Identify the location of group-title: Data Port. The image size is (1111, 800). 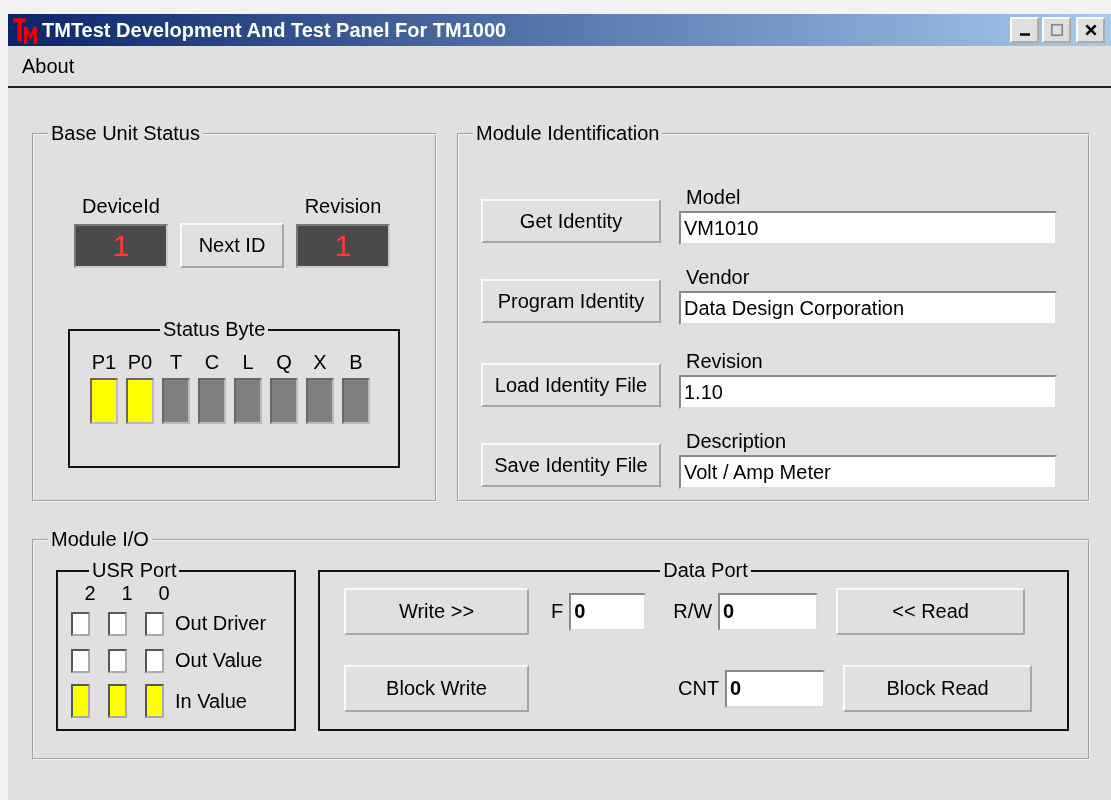
(705, 570).